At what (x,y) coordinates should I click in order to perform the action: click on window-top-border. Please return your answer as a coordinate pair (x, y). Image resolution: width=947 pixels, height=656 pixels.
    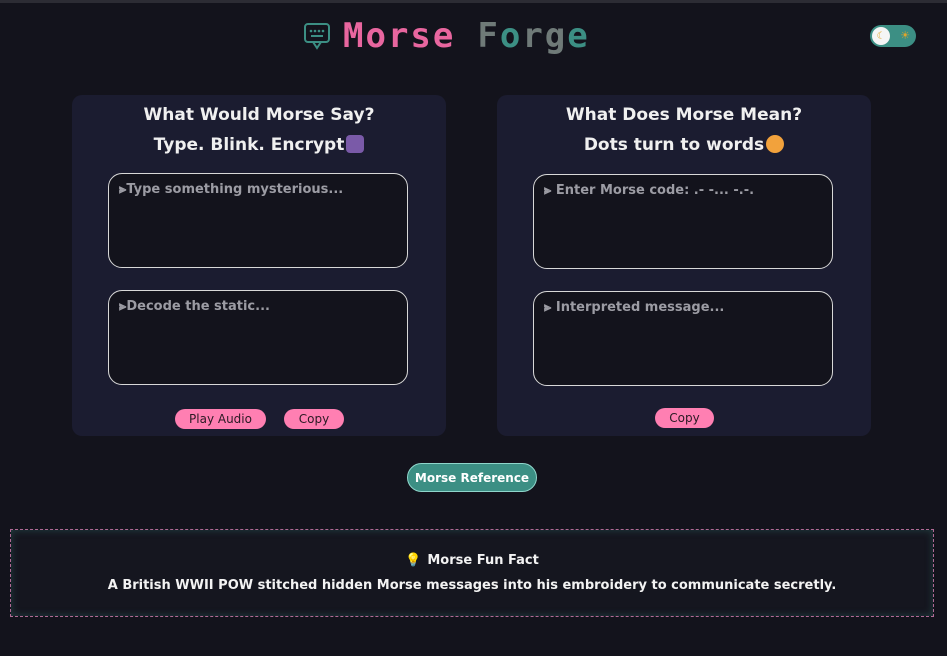
    Looking at the image, I should click on (473, 1).